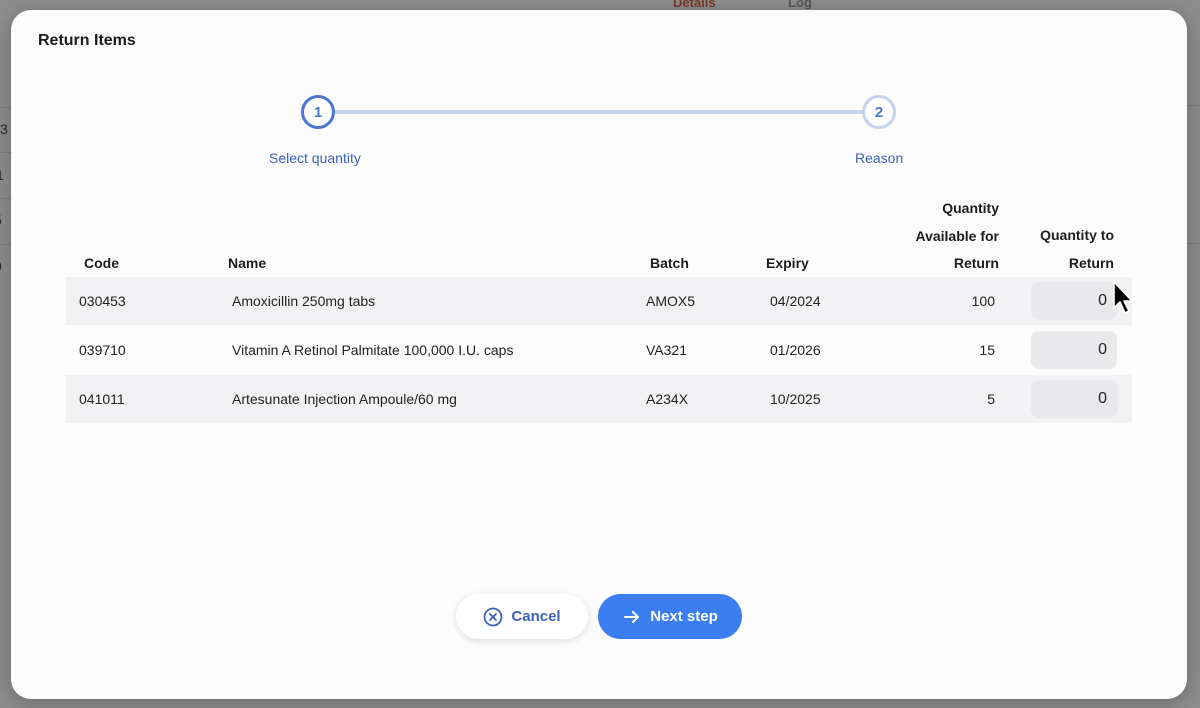 This screenshot has height=708, width=1200. What do you see at coordinates (304, 301) in the screenshot?
I see `cell-name: Amoxicillin 250mg tabs` at bounding box center [304, 301].